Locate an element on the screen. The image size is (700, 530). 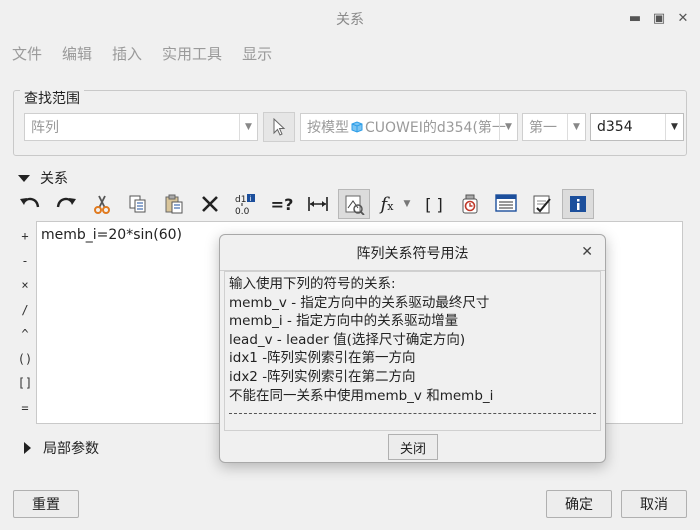
operator-parentheses-button: () is located at coordinates (25, 359).